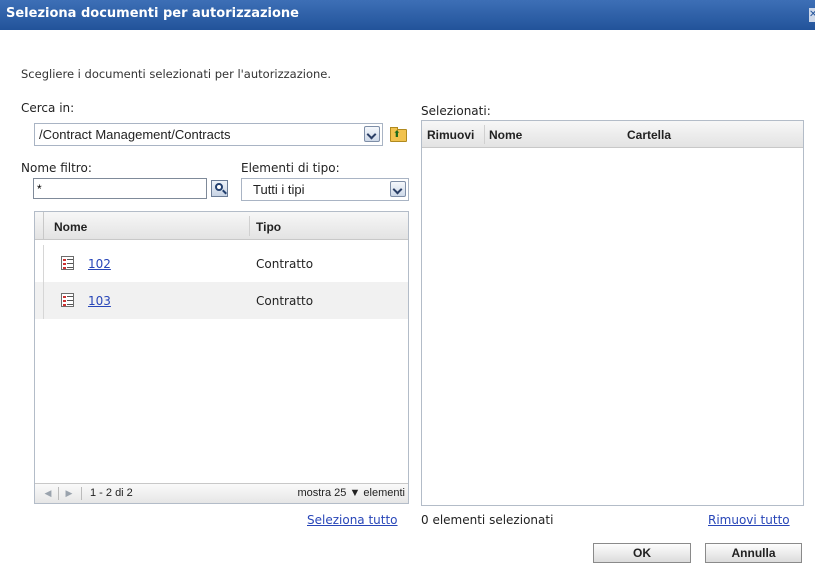 This screenshot has height=585, width=815. Describe the element at coordinates (221, 226) in the screenshot. I see `document-list-header: Nome Tipo` at that location.